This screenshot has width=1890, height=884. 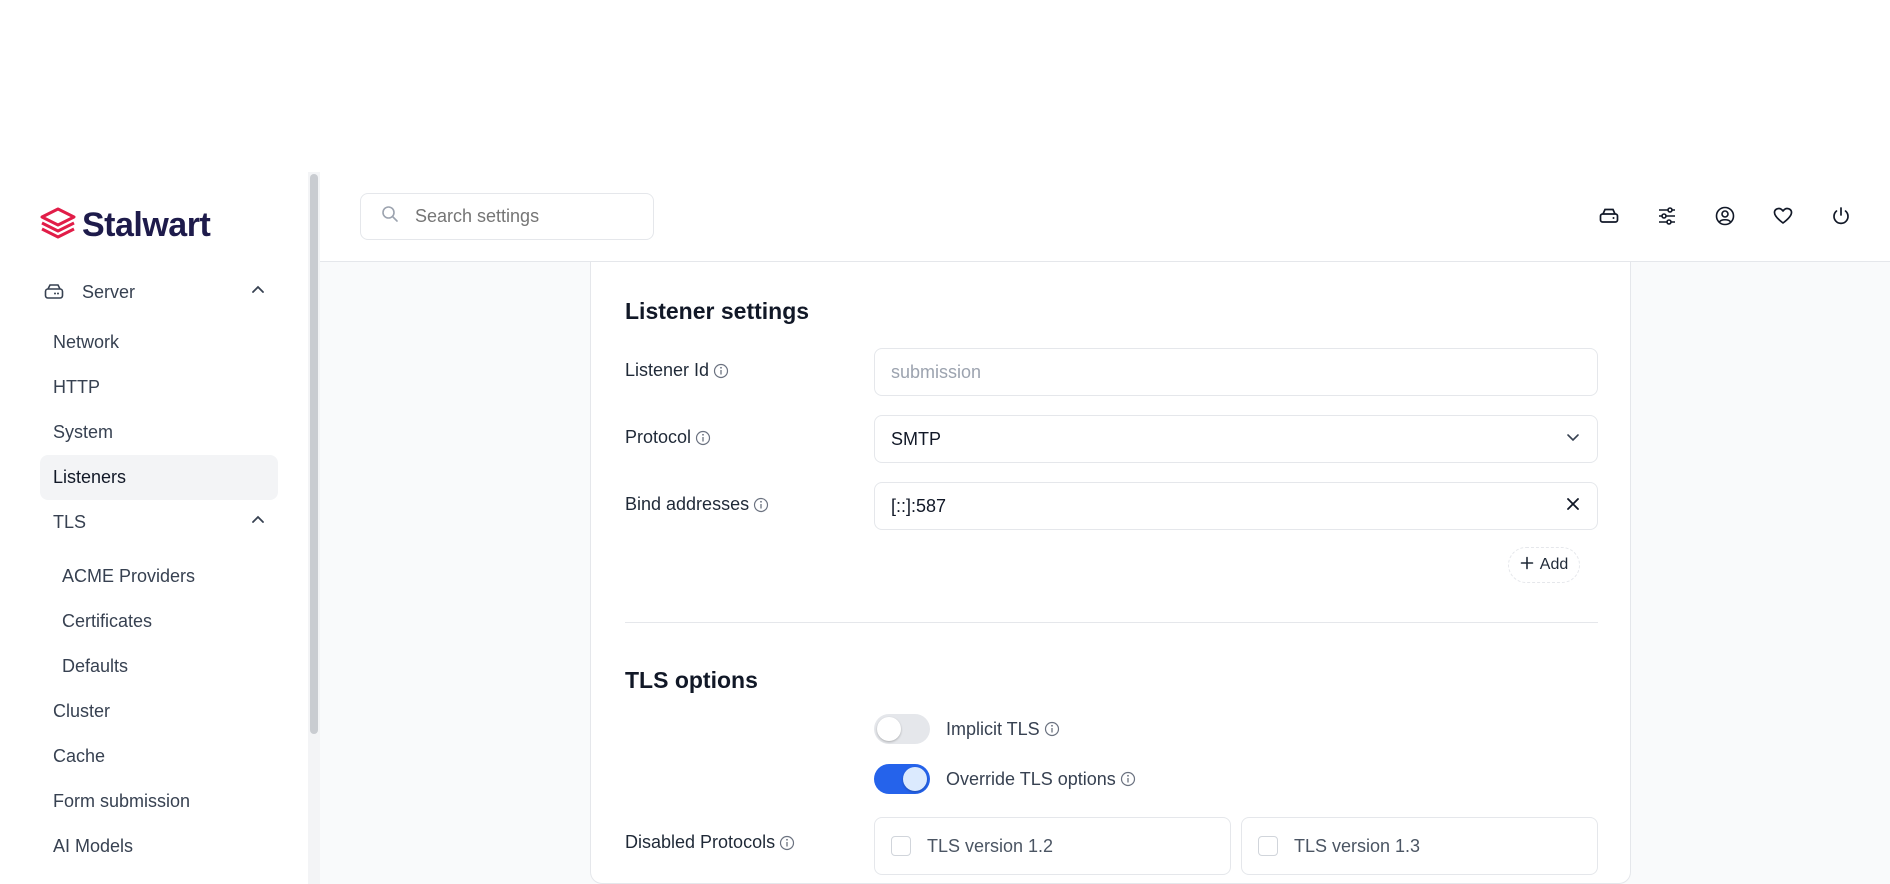 I want to click on add-button-label: Add, so click(x=1554, y=564).